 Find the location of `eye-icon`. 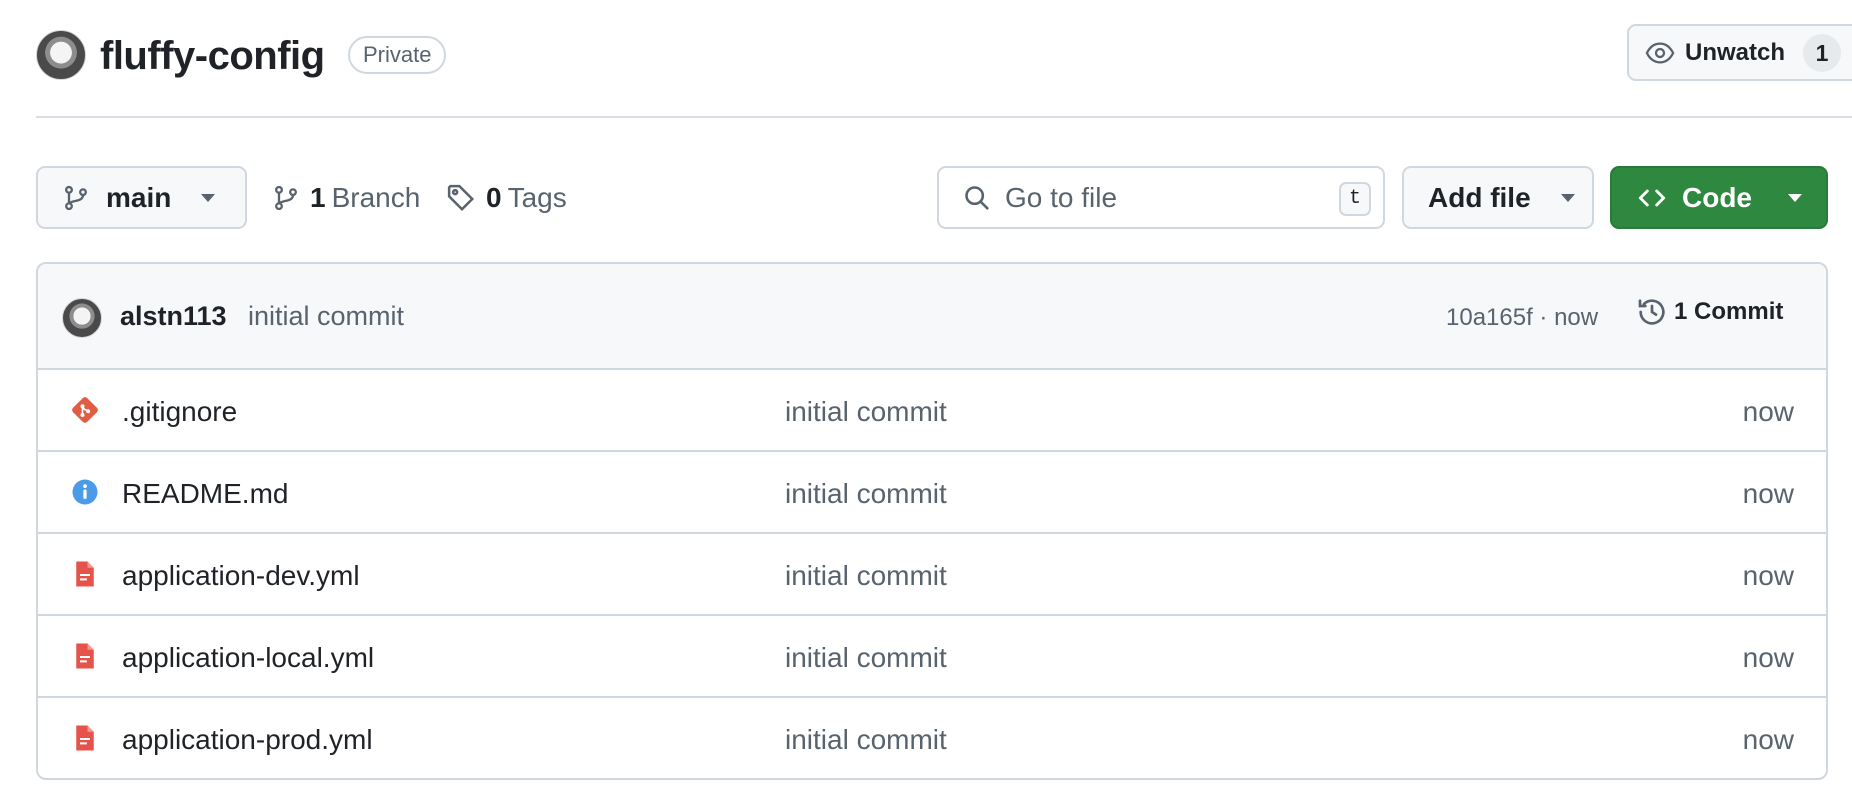

eye-icon is located at coordinates (1660, 52).